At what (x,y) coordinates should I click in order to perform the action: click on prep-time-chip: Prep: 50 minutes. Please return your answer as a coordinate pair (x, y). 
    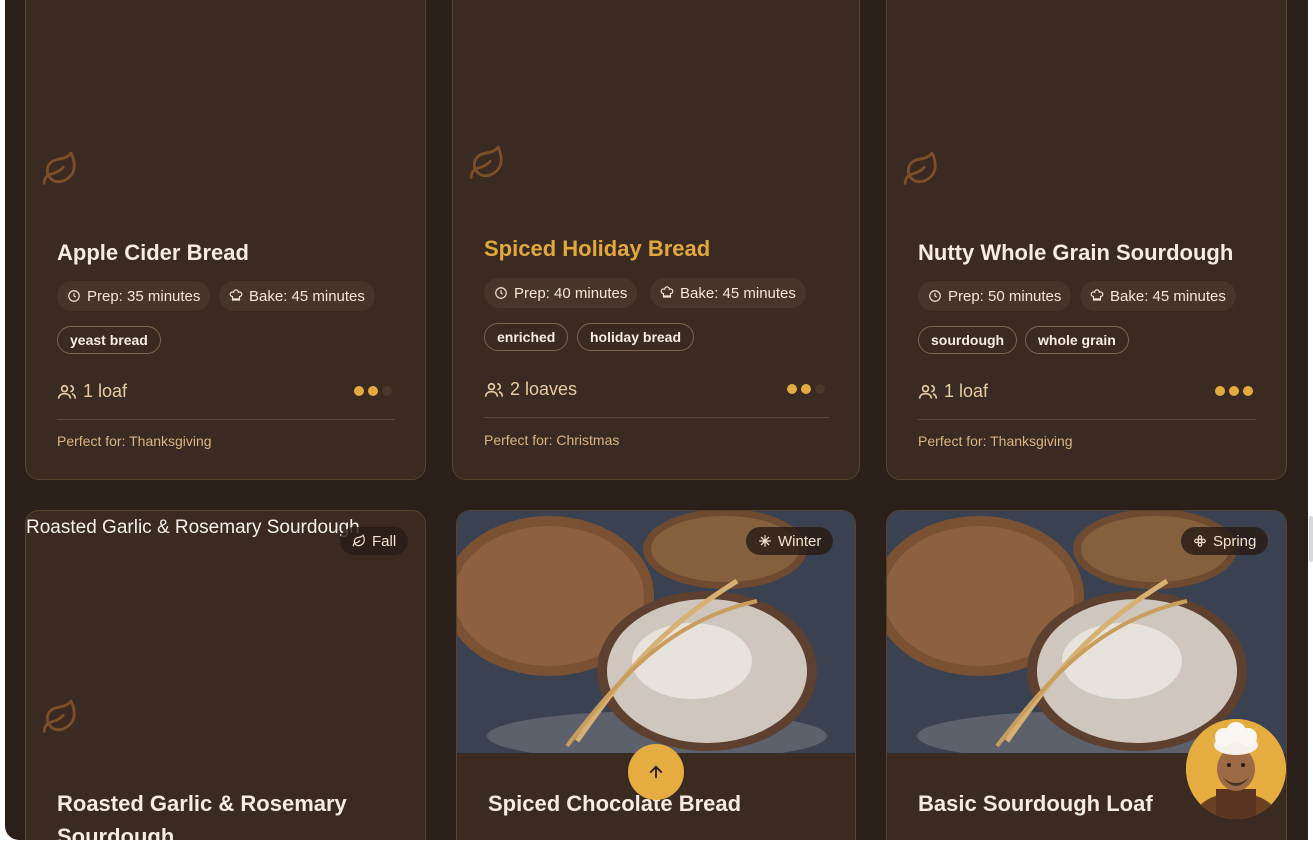
    Looking at the image, I should click on (995, 296).